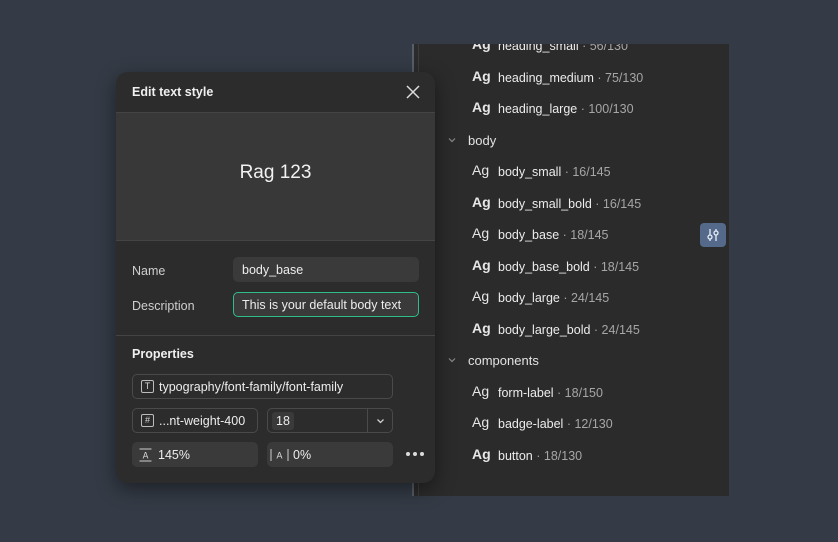 This screenshot has width=838, height=542. What do you see at coordinates (367, 420) in the screenshot?
I see `select-separator` at bounding box center [367, 420].